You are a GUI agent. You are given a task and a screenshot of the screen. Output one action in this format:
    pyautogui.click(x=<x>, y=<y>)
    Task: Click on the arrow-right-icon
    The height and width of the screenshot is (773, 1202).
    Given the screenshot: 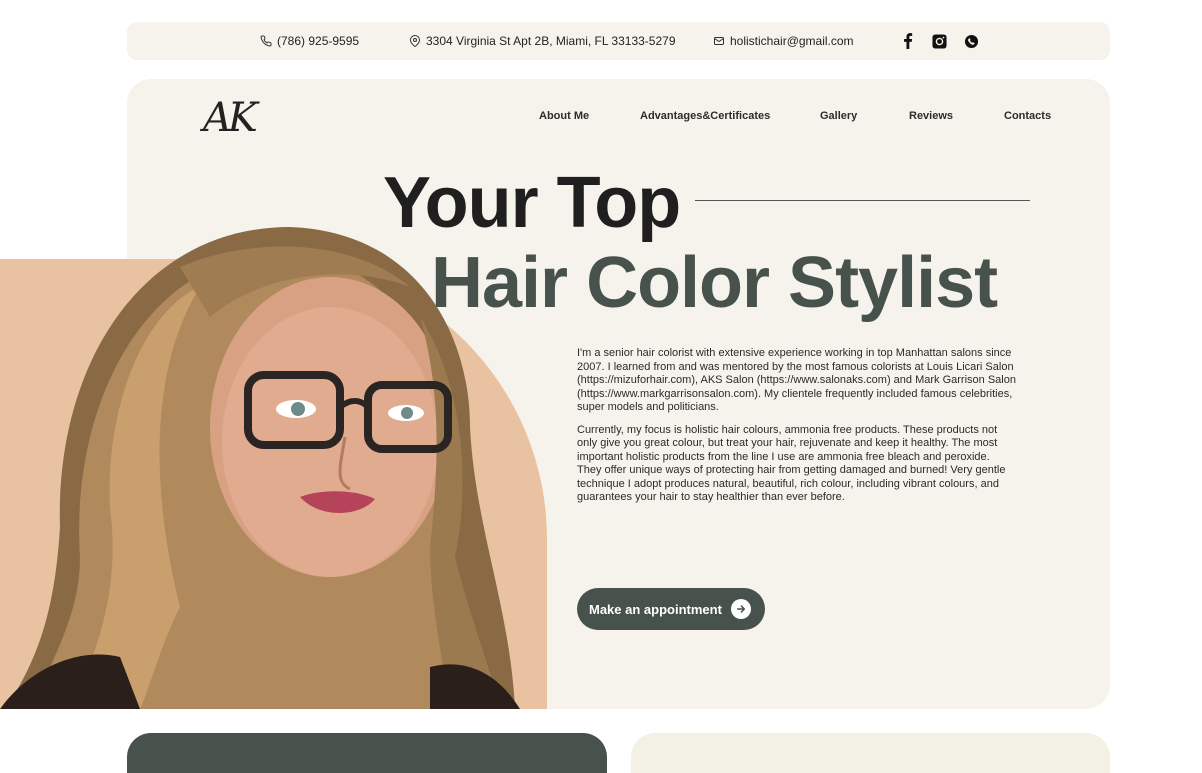 What is the action you would take?
    pyautogui.click(x=741, y=609)
    